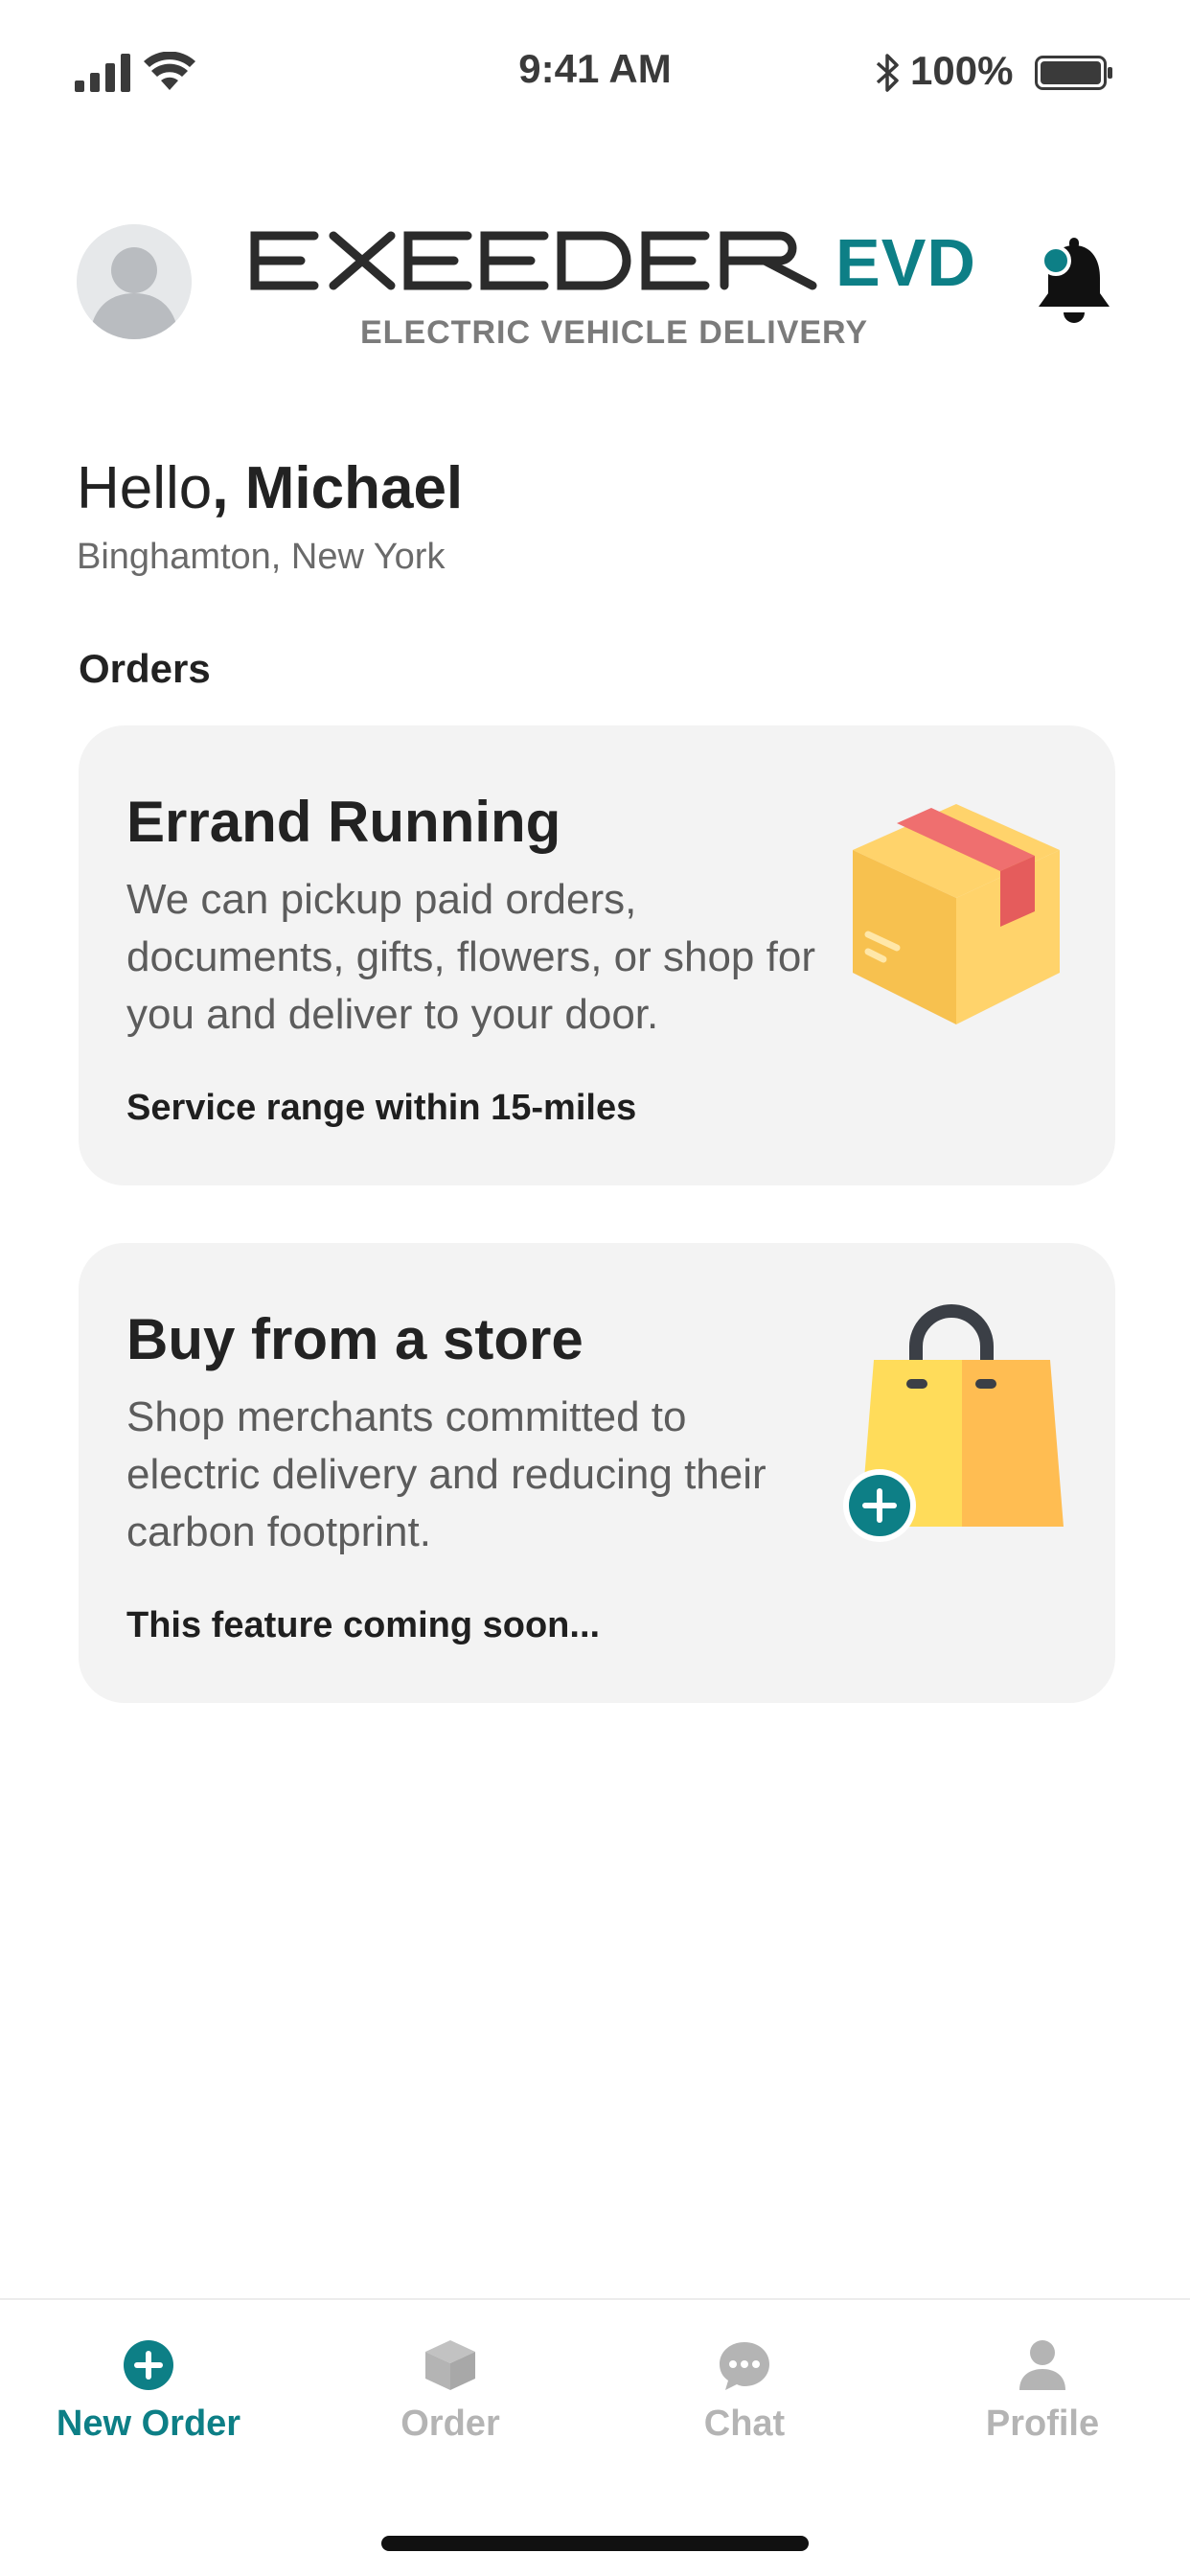  Describe the element at coordinates (450, 2365) in the screenshot. I see `box-icon` at that location.